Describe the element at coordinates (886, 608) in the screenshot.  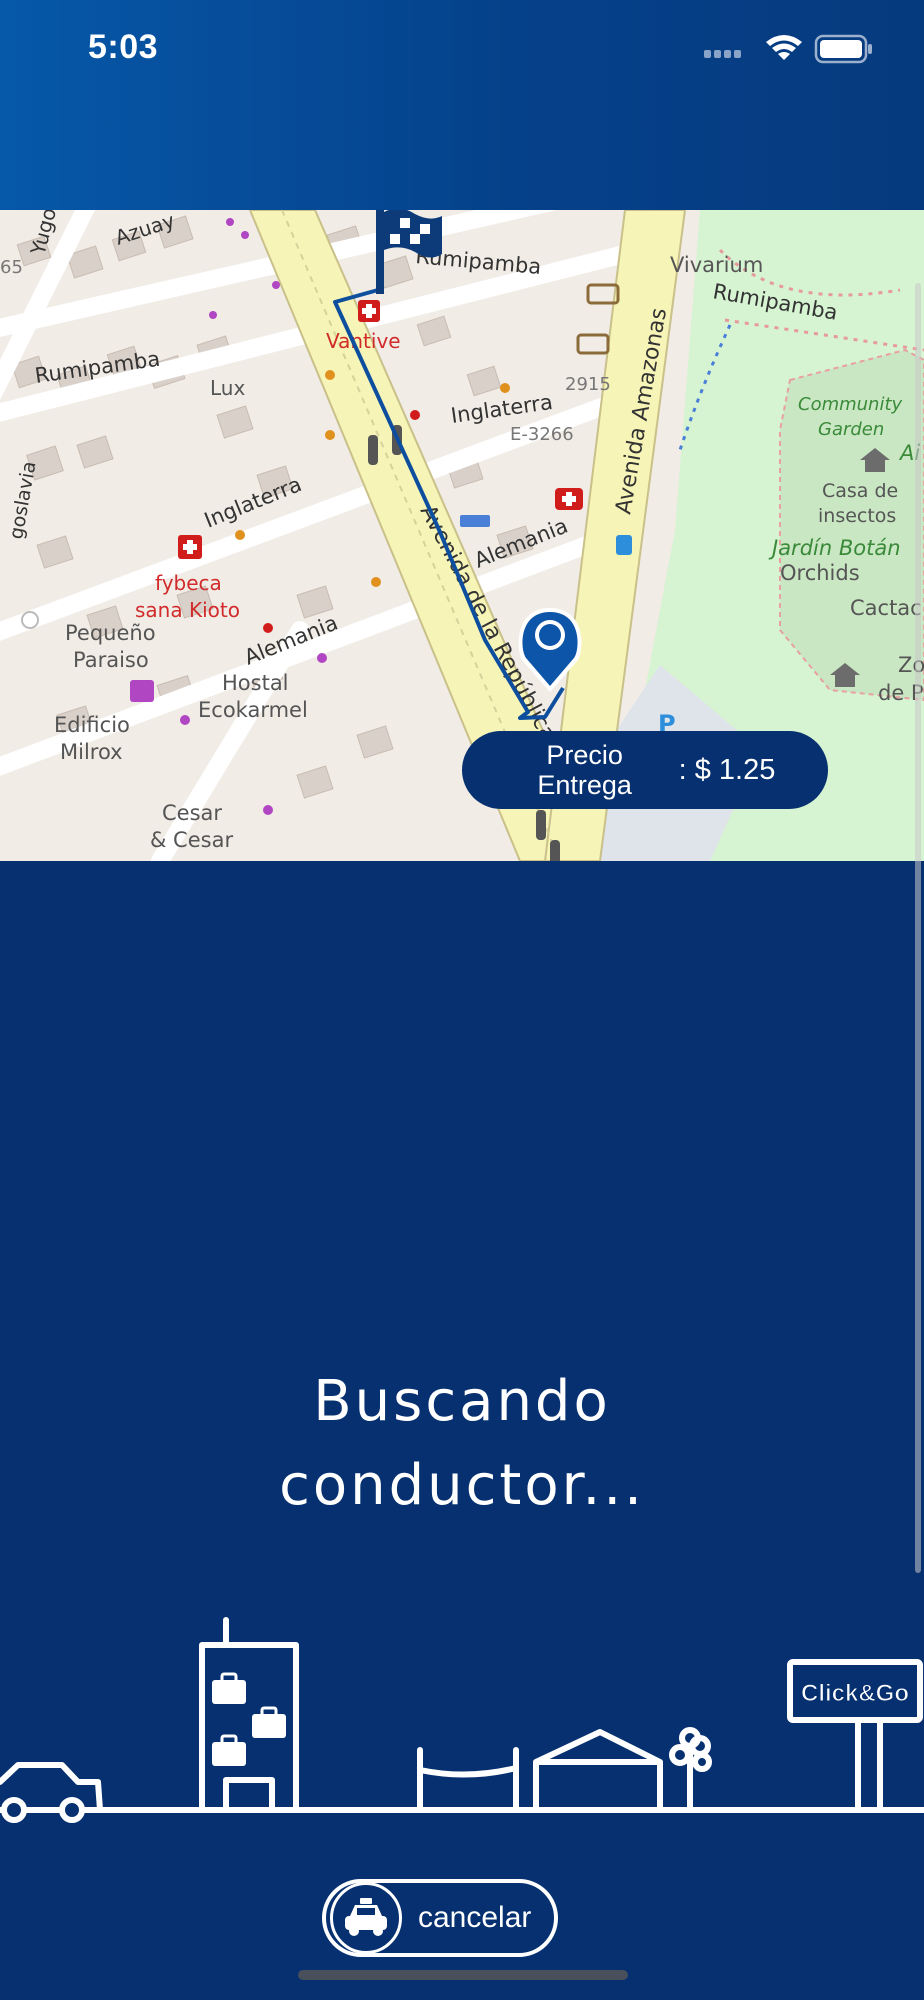
I see `poi-cactac: Cactac` at that location.